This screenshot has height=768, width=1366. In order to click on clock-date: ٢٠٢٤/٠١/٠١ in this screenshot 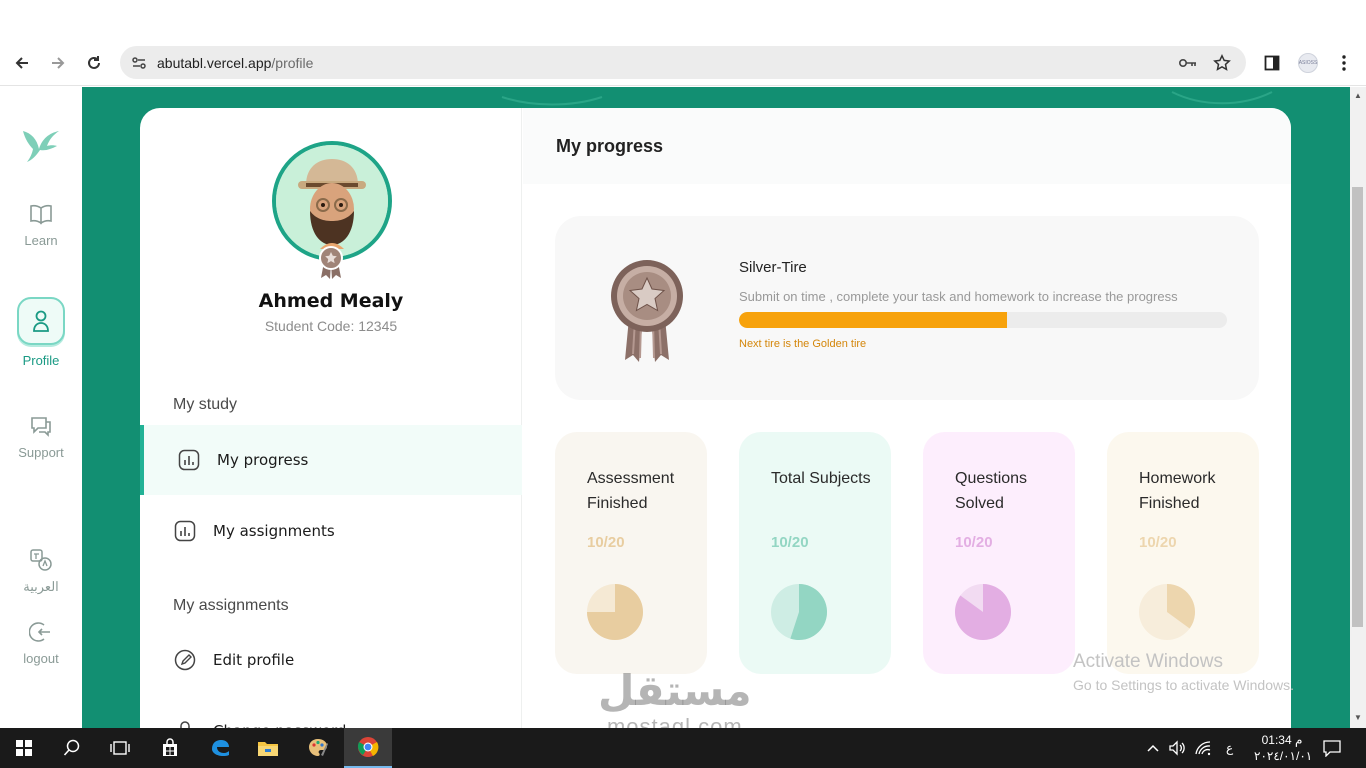, I will do `click(1283, 756)`.